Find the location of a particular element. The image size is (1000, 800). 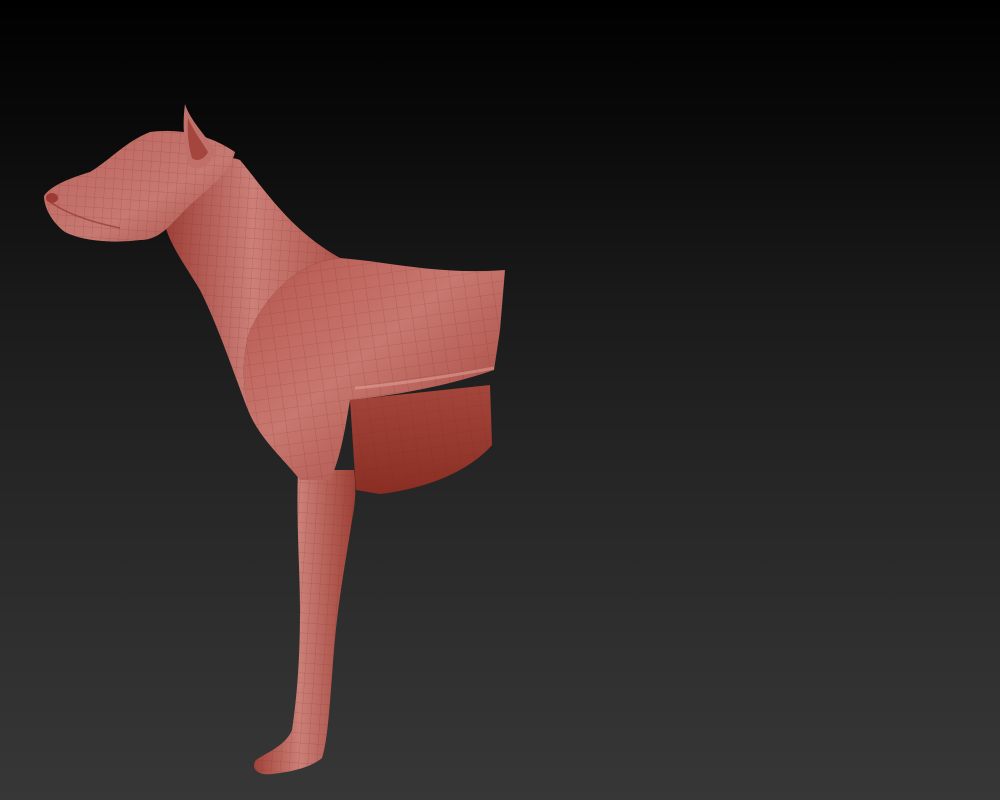

foreleg-mesh is located at coordinates (304, 622).